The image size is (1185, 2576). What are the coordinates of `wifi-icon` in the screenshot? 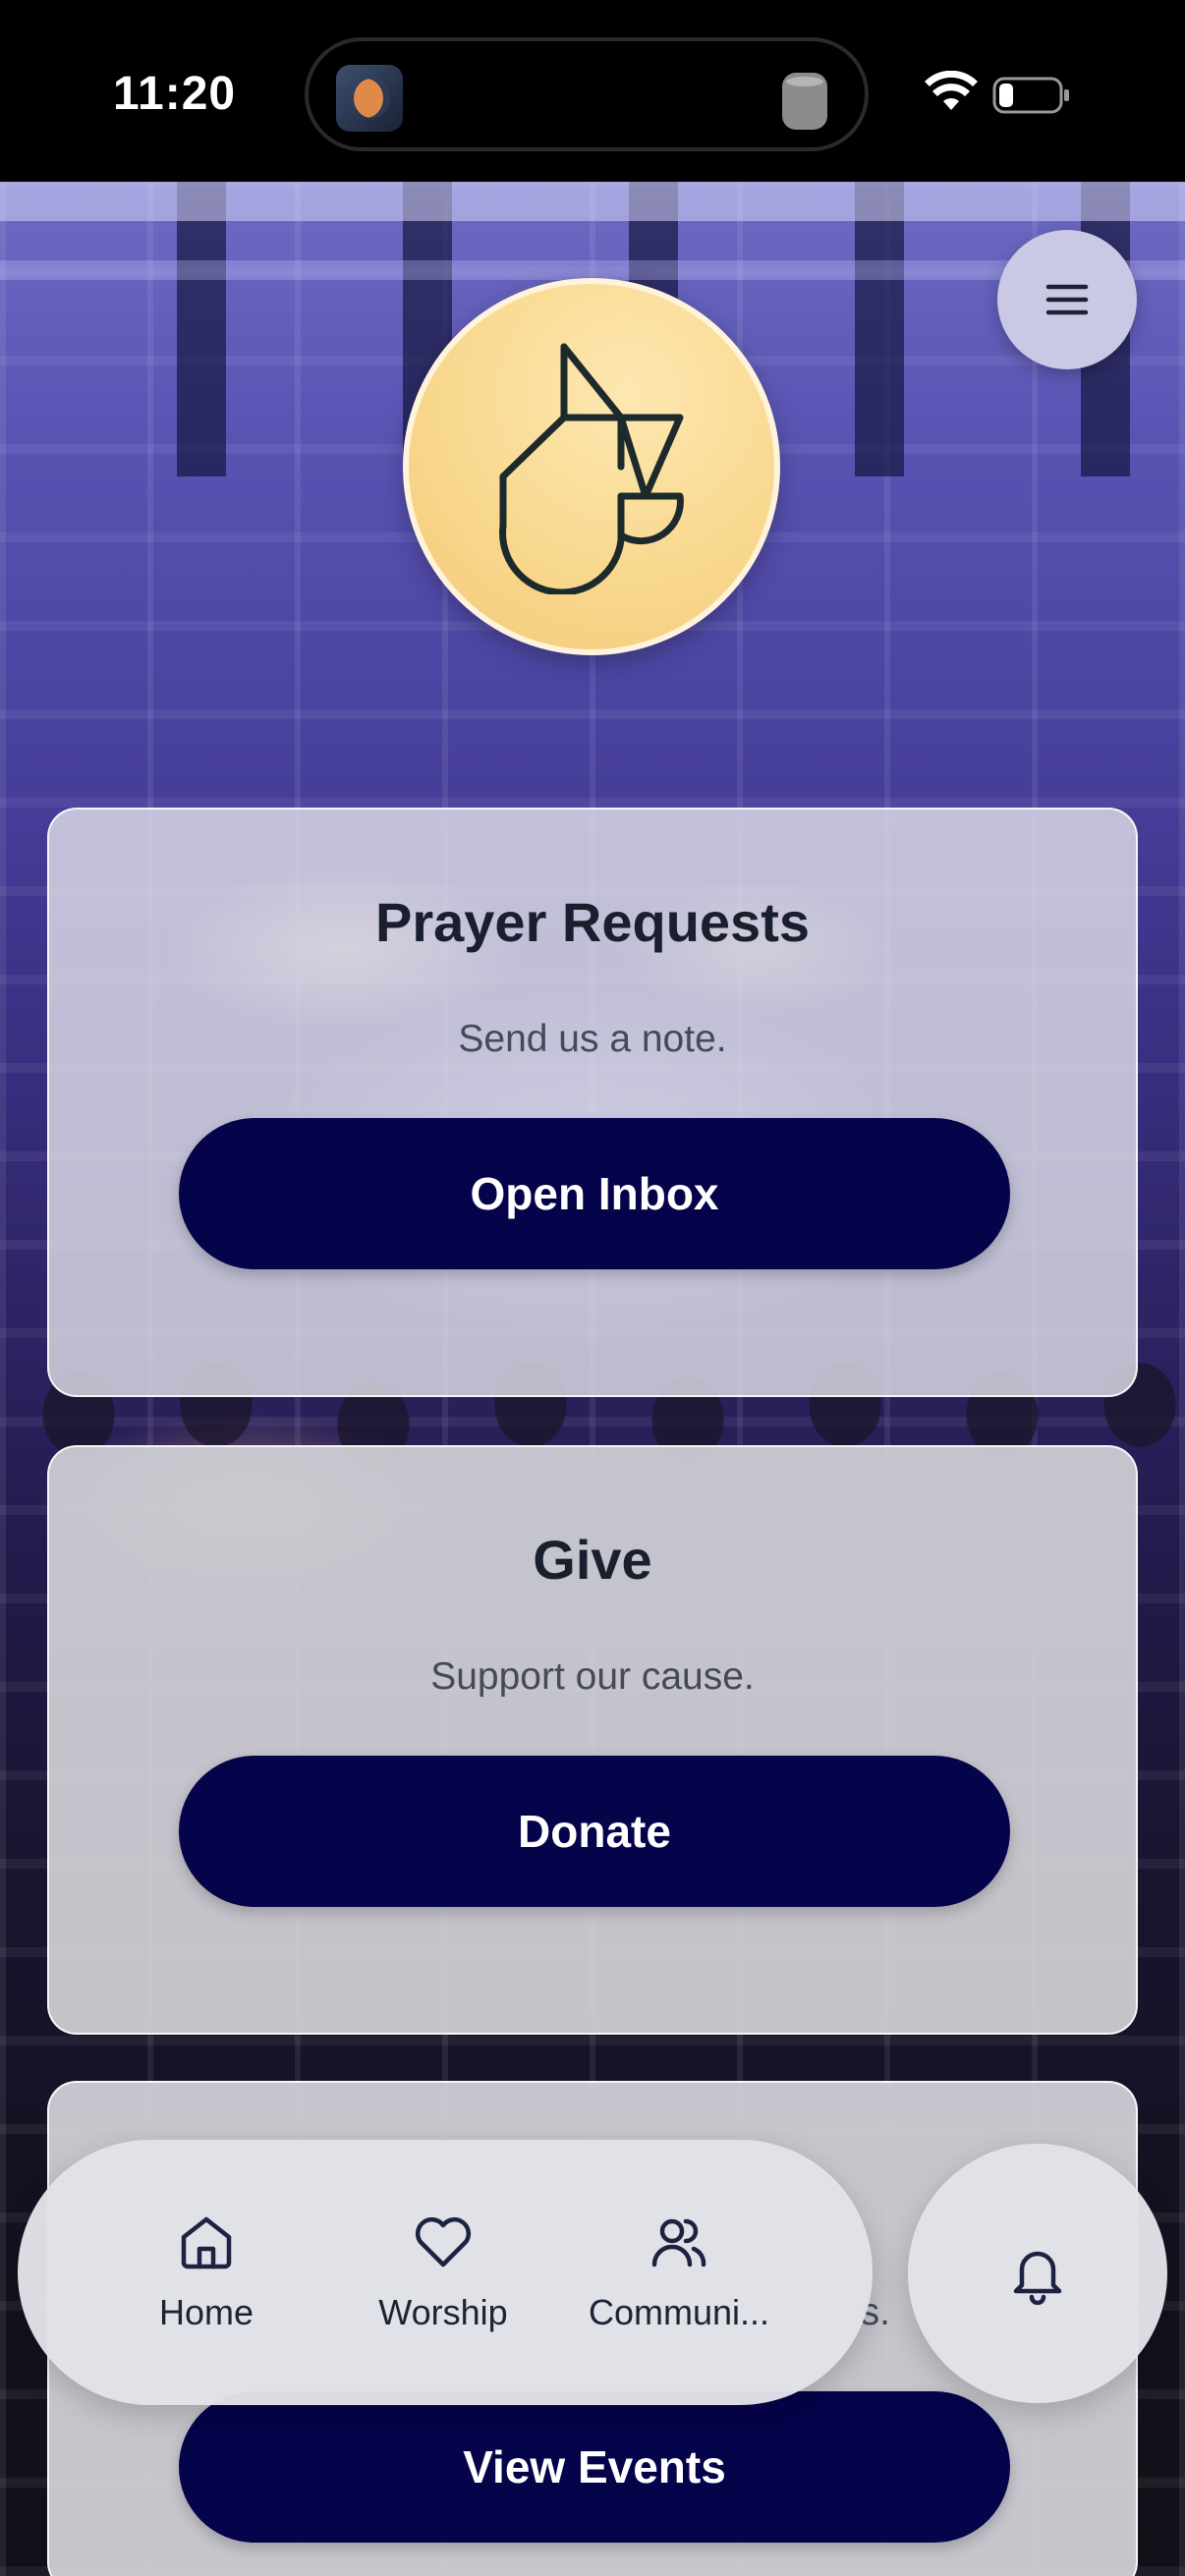 It's located at (952, 90).